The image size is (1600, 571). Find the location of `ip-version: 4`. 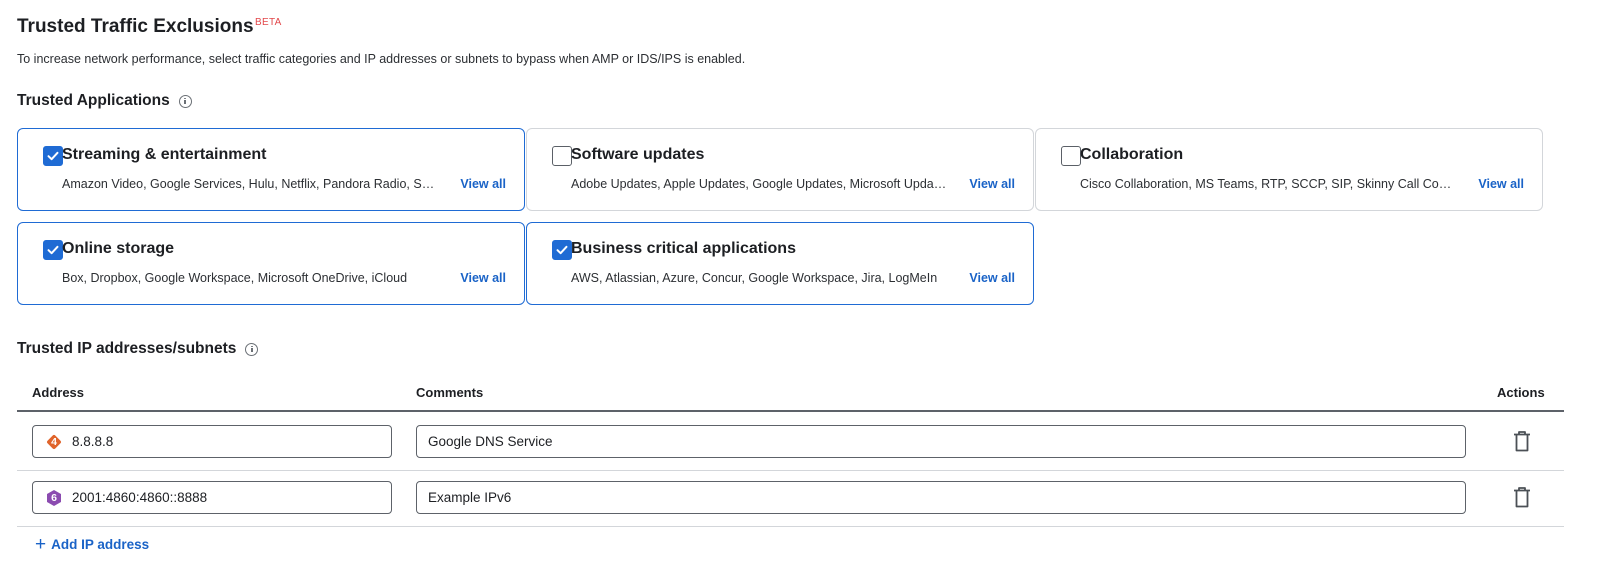

ip-version: 4 is located at coordinates (54, 442).